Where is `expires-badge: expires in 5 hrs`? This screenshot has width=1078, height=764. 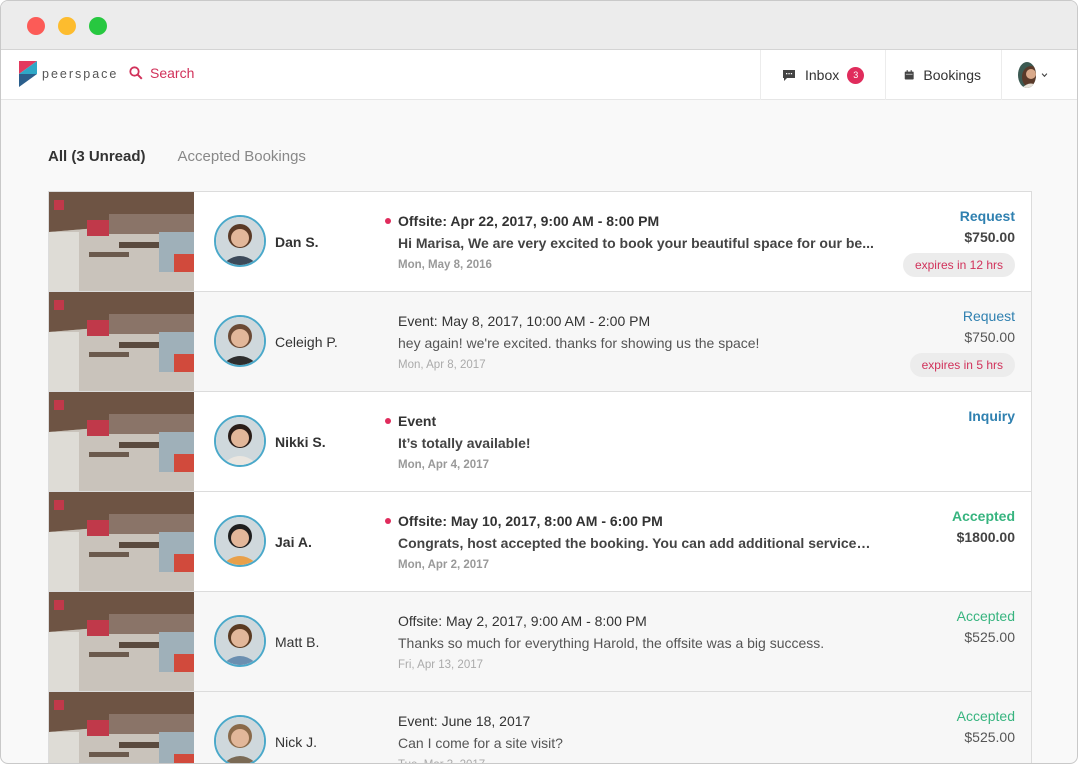 expires-badge: expires in 5 hrs is located at coordinates (962, 365).